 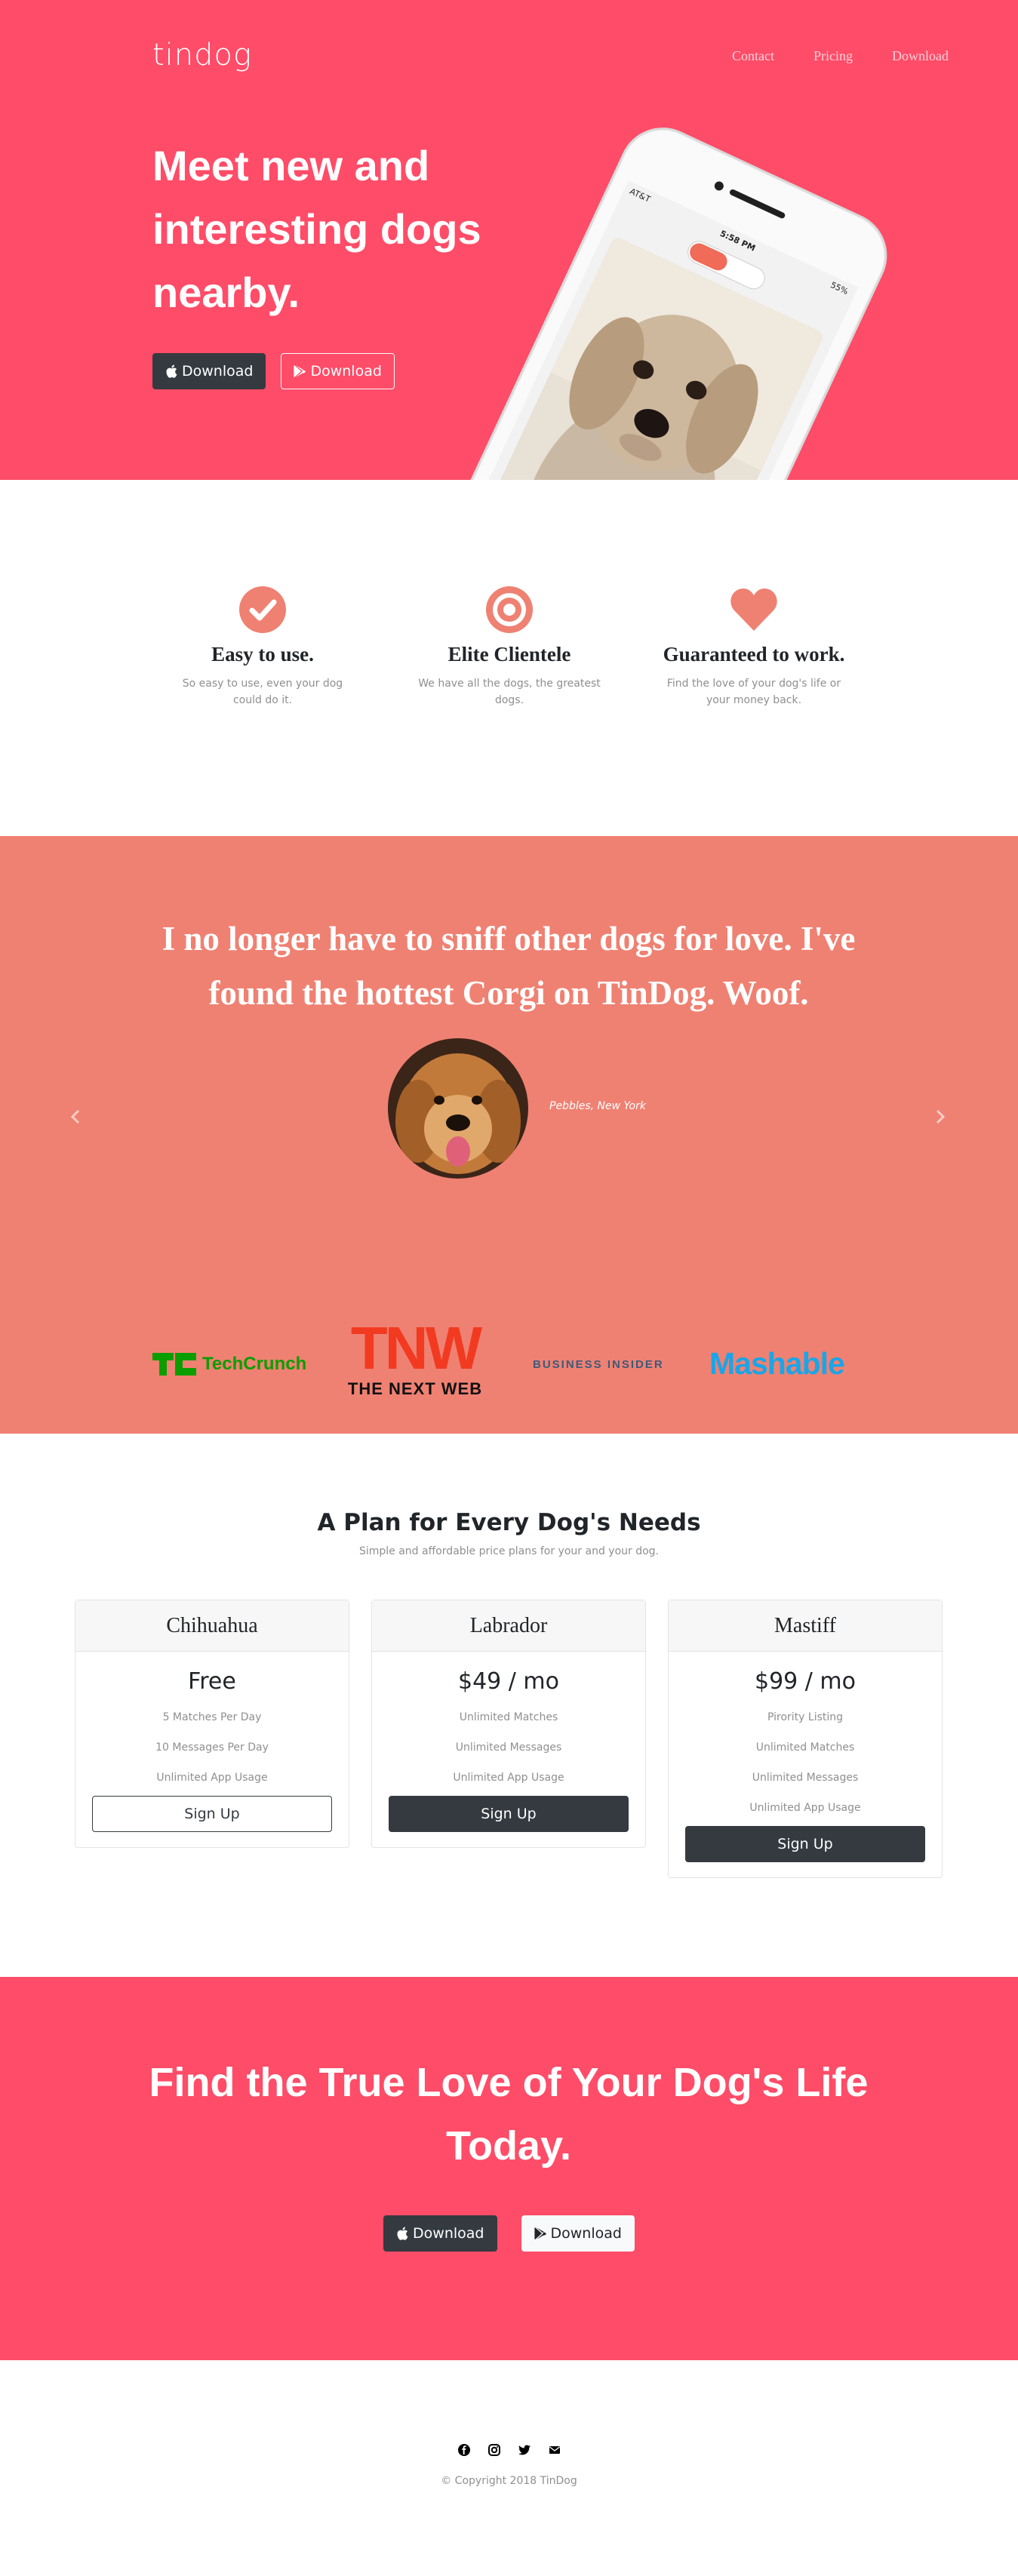 What do you see at coordinates (920, 56) in the screenshot?
I see `nav-link-download: Download` at bounding box center [920, 56].